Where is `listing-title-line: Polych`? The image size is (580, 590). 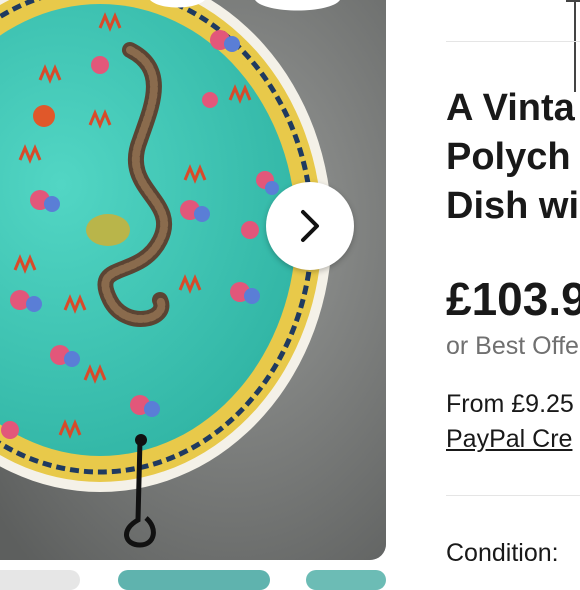
listing-title-line: Polych is located at coordinates (508, 157).